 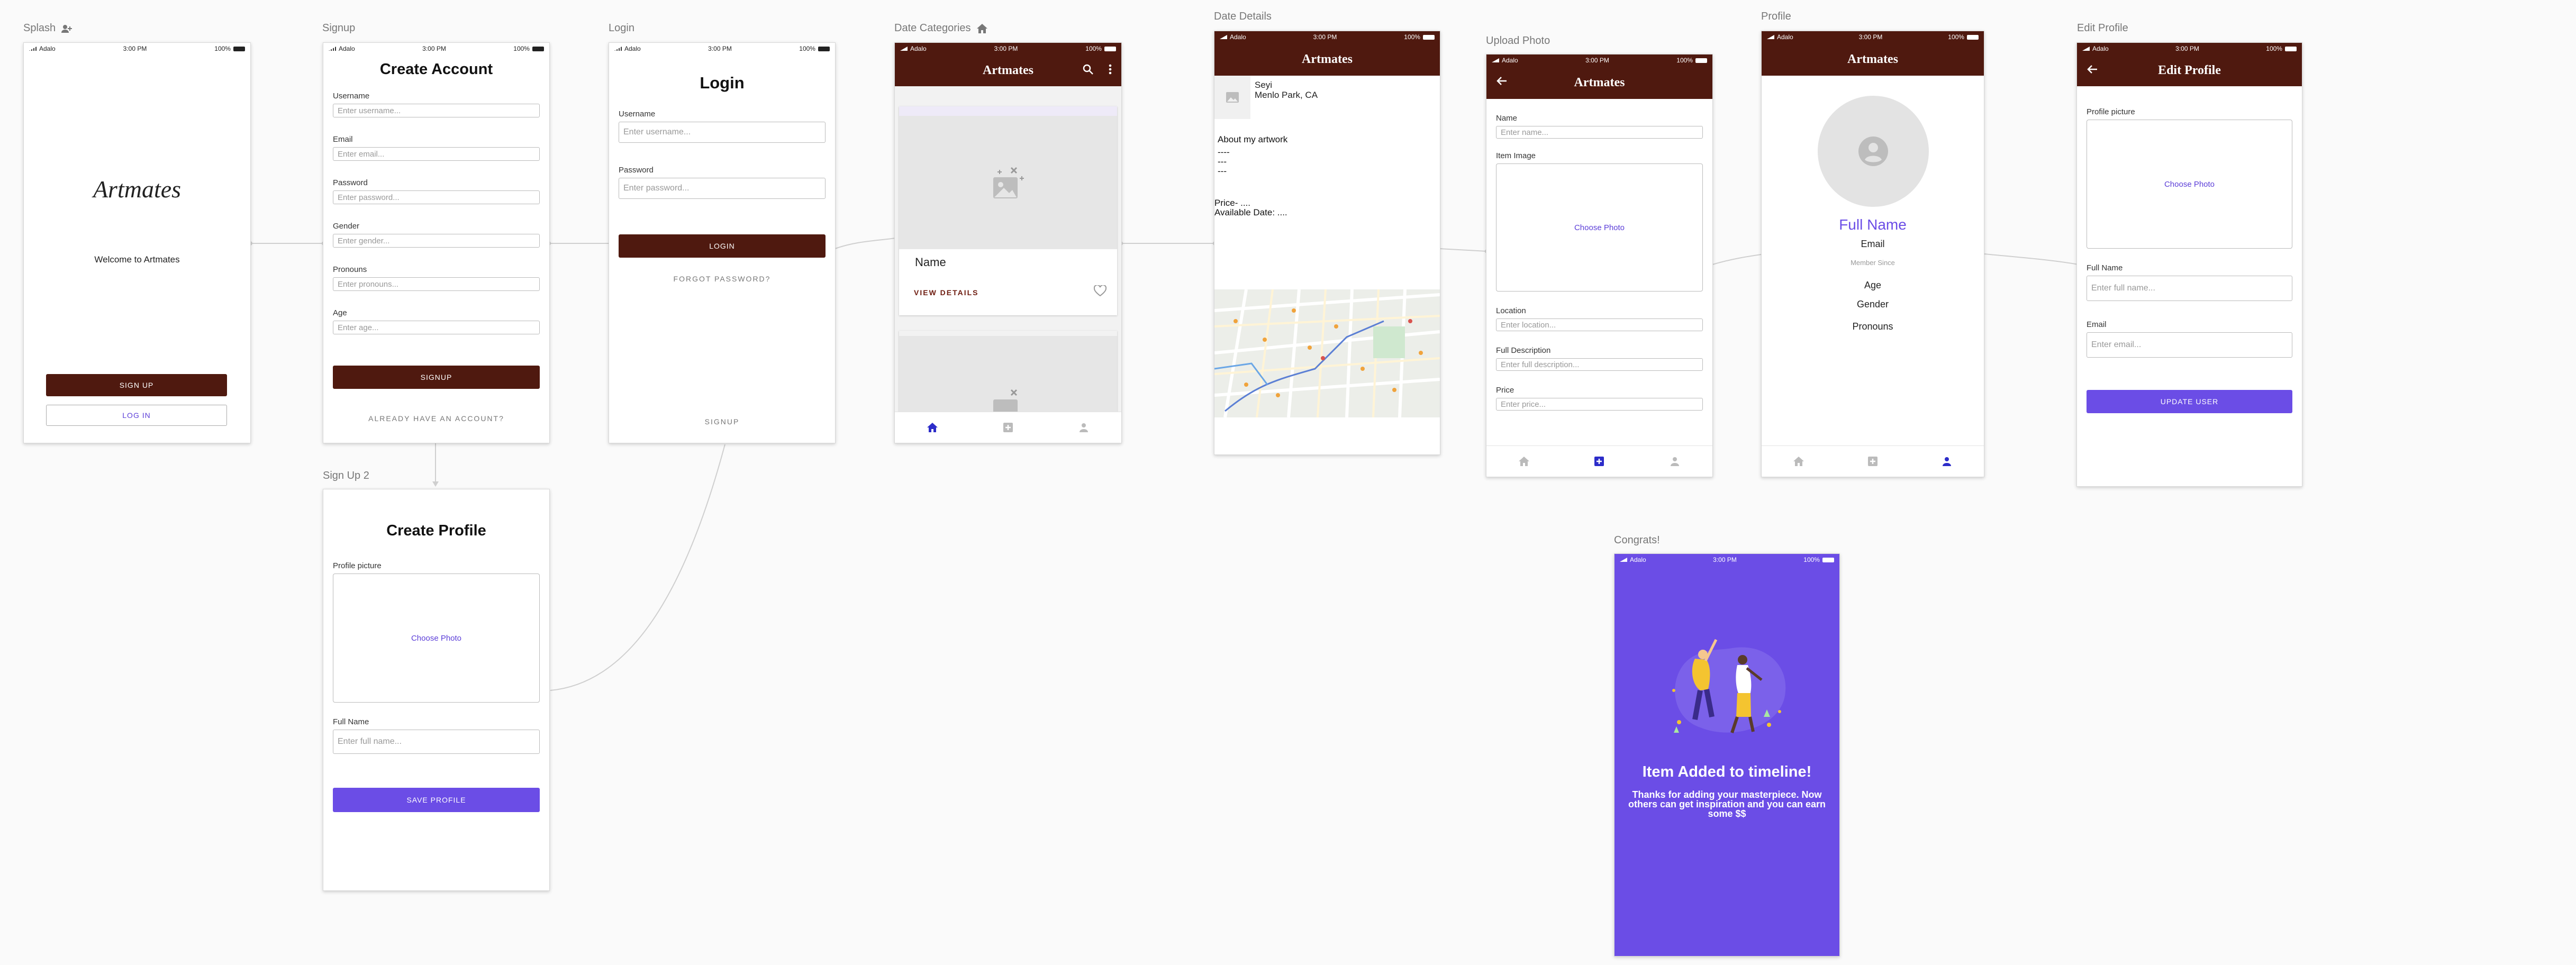 I want to click on card-image-placeholder, so click(x=1008, y=178).